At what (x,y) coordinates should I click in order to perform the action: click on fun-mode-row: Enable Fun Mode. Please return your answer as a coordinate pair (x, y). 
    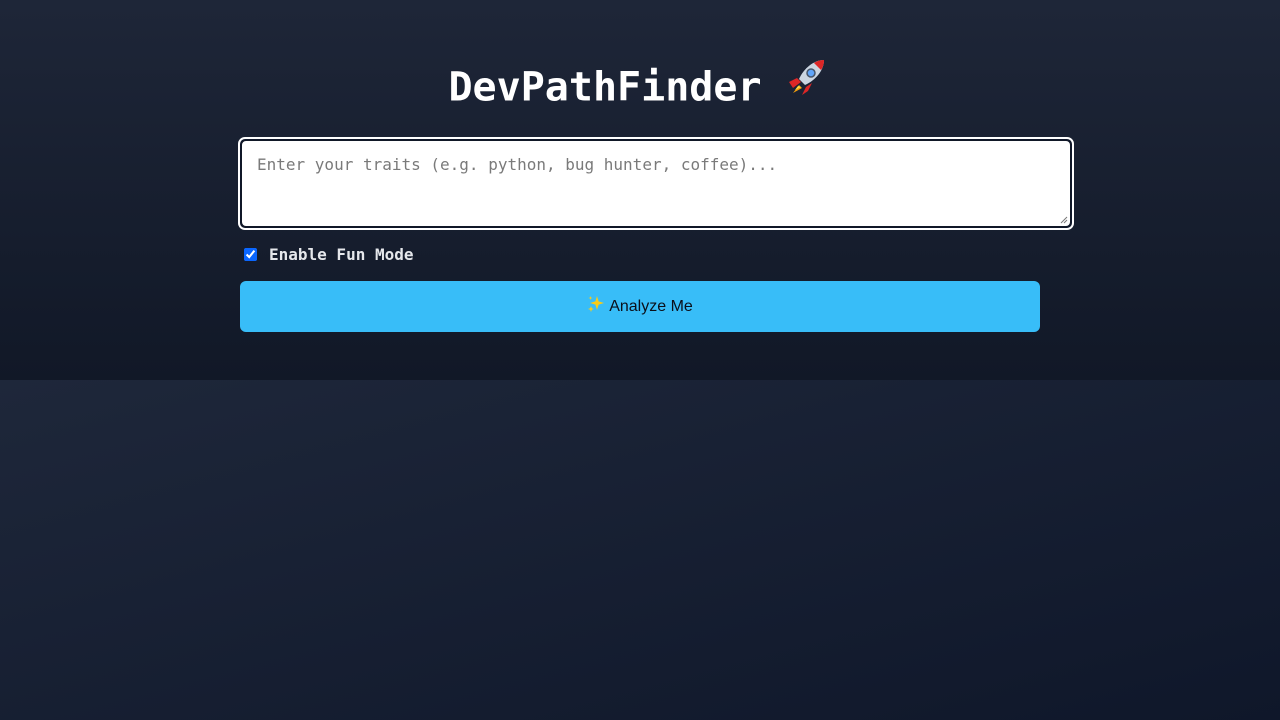
    Looking at the image, I should click on (329, 254).